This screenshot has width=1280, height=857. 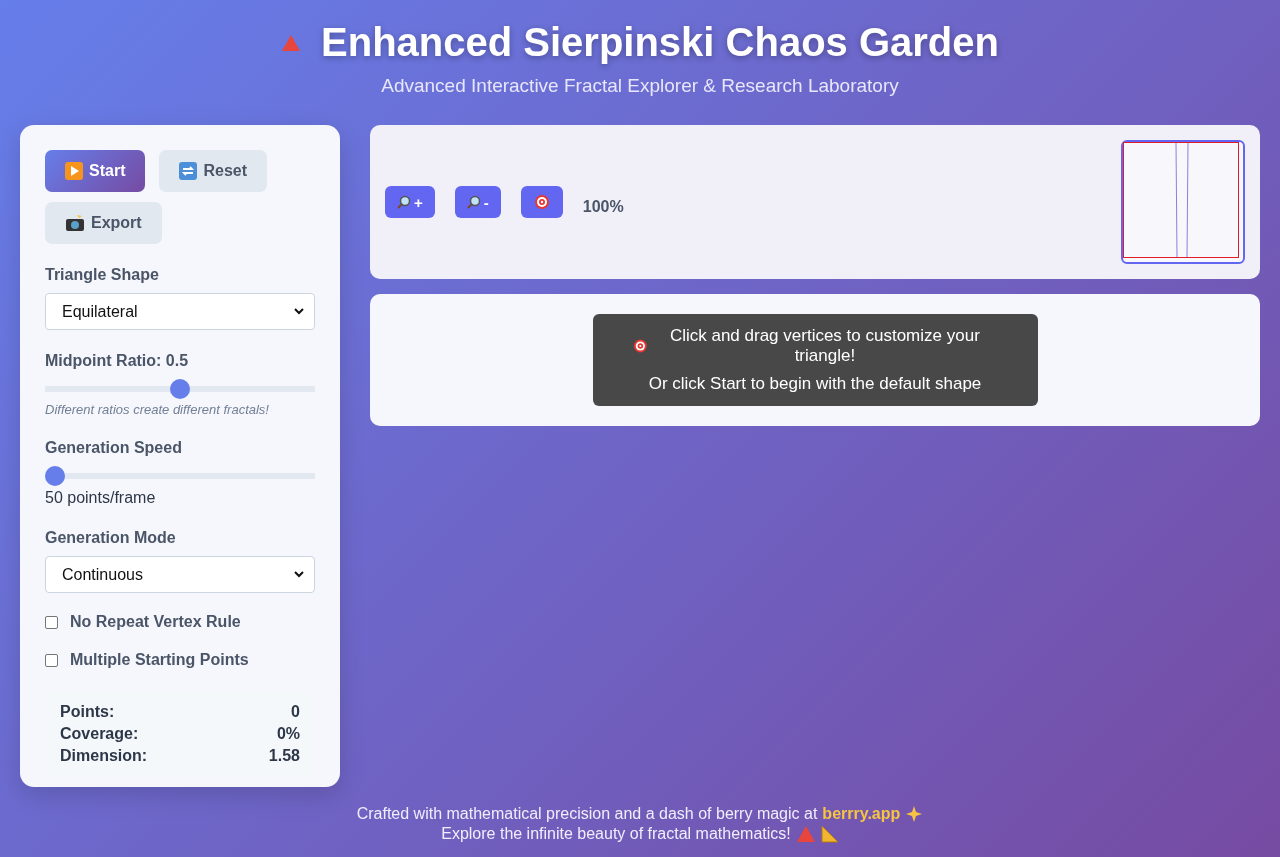 I want to click on sparkle-icon, so click(x=914, y=814).